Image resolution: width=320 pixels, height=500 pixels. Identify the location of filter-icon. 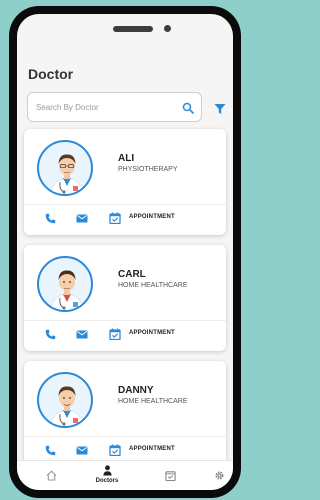
(220, 109).